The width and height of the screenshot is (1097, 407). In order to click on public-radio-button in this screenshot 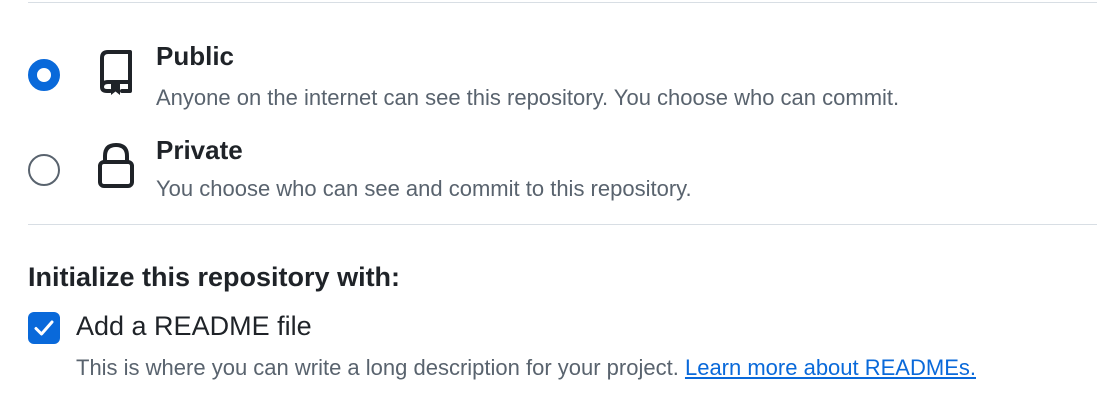, I will do `click(44, 75)`.